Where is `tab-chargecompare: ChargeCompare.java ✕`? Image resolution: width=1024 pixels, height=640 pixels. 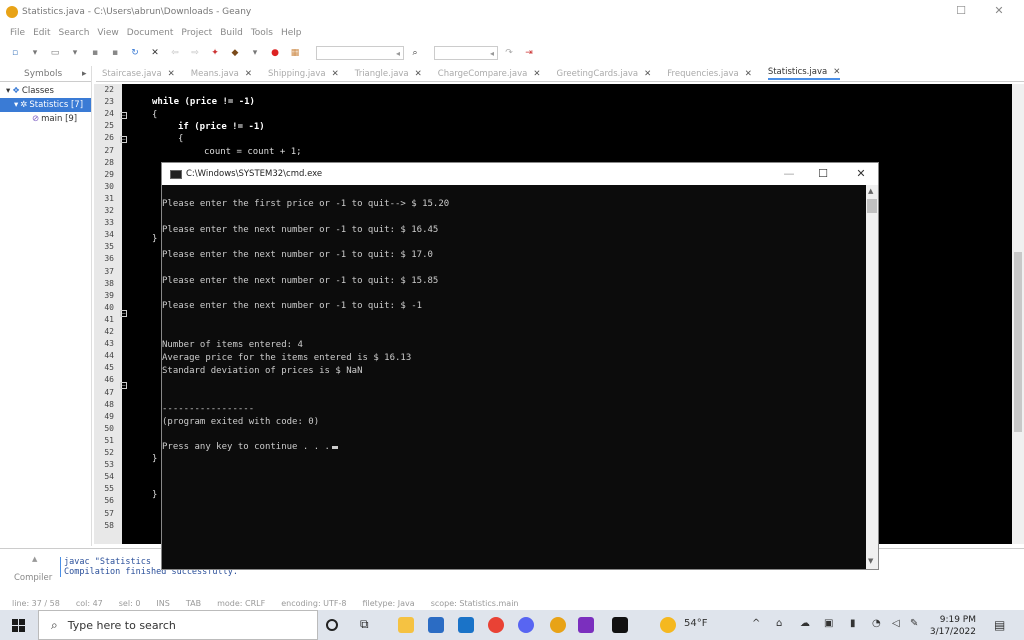
tab-chargecompare: ChargeCompare.java ✕ is located at coordinates (489, 74).